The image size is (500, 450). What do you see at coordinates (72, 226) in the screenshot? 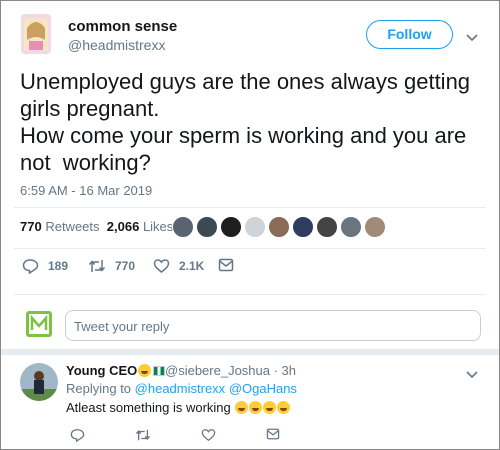
I see `retweets-label: Retweets` at bounding box center [72, 226].